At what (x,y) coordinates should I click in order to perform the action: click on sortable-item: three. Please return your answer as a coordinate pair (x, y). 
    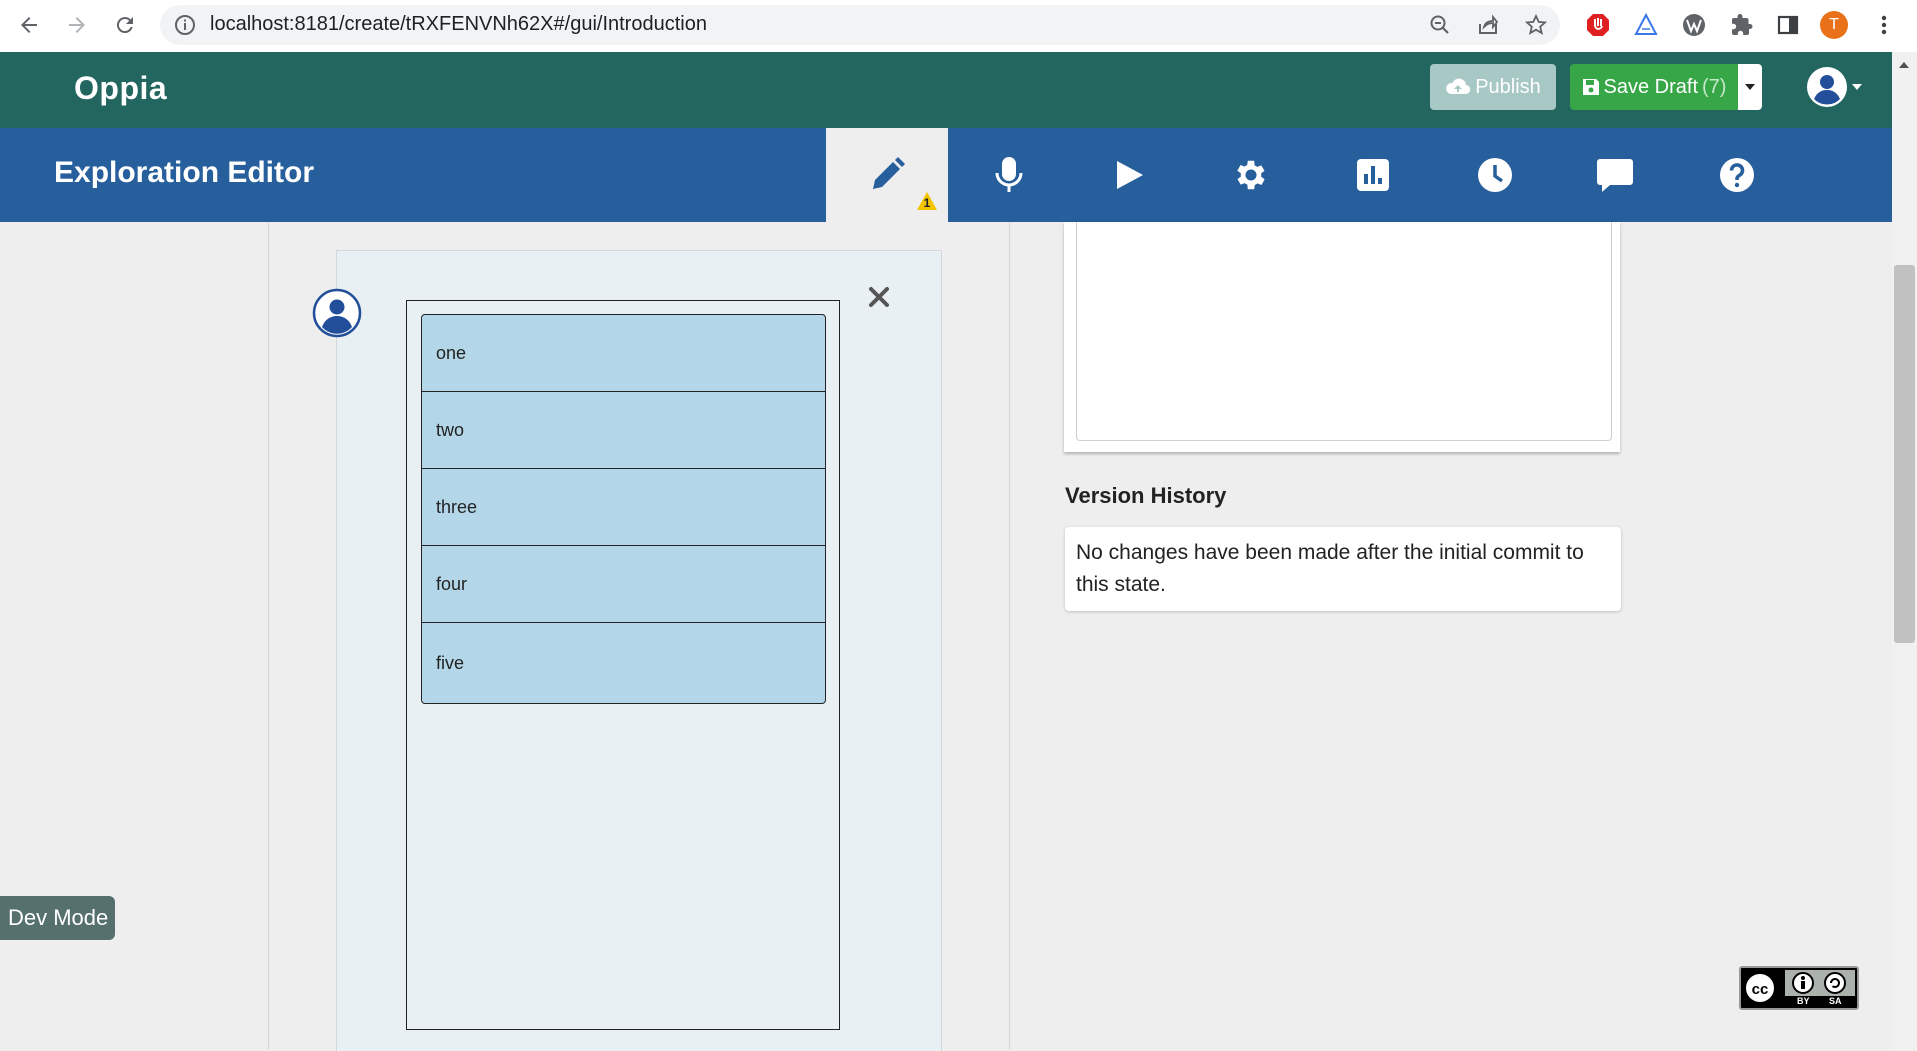
    Looking at the image, I should click on (623, 507).